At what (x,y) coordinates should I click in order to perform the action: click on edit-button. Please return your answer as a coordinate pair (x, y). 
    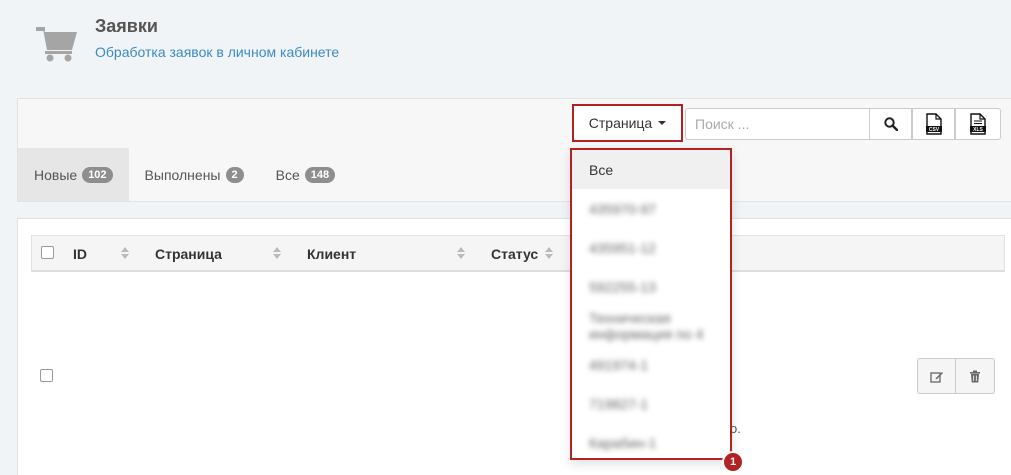
    Looking at the image, I should click on (936, 376).